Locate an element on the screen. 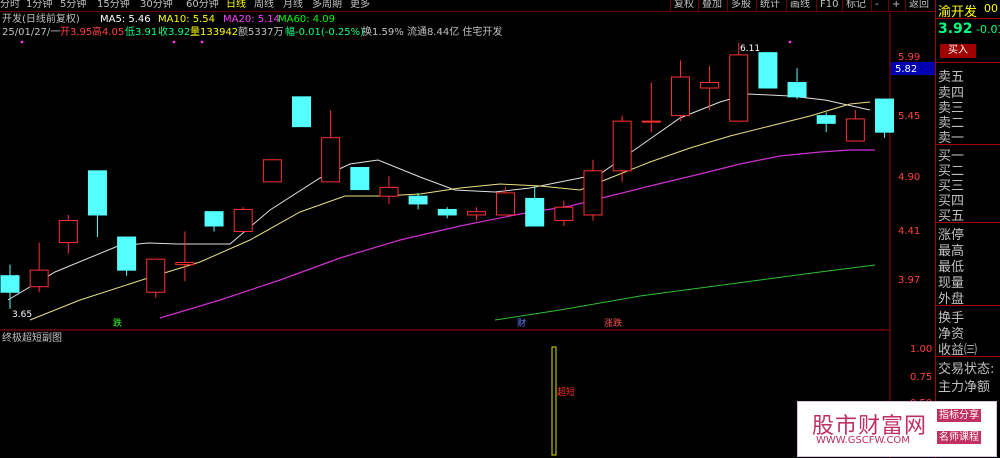 The height and width of the screenshot is (458, 1000). back-button: 返回 is located at coordinates (917, 5).